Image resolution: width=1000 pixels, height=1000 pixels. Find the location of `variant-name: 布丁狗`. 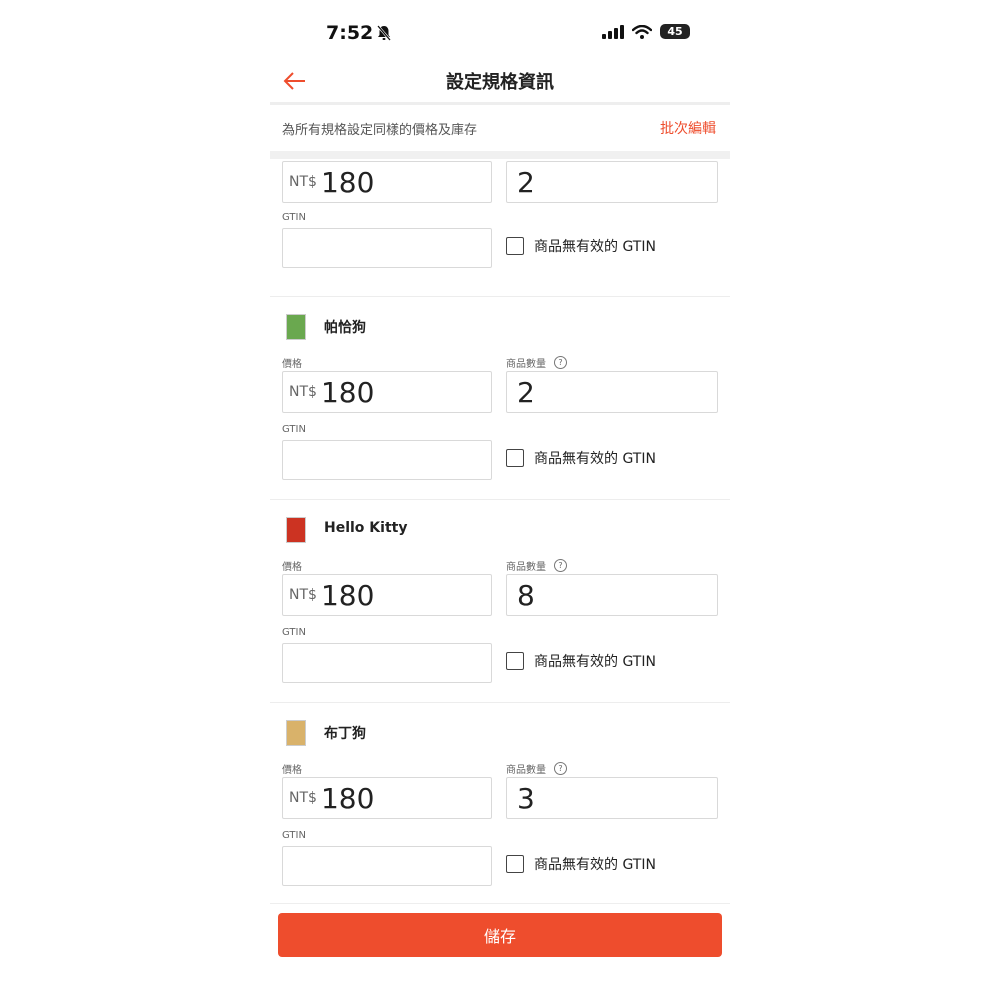

variant-name: 布丁狗 is located at coordinates (345, 734).